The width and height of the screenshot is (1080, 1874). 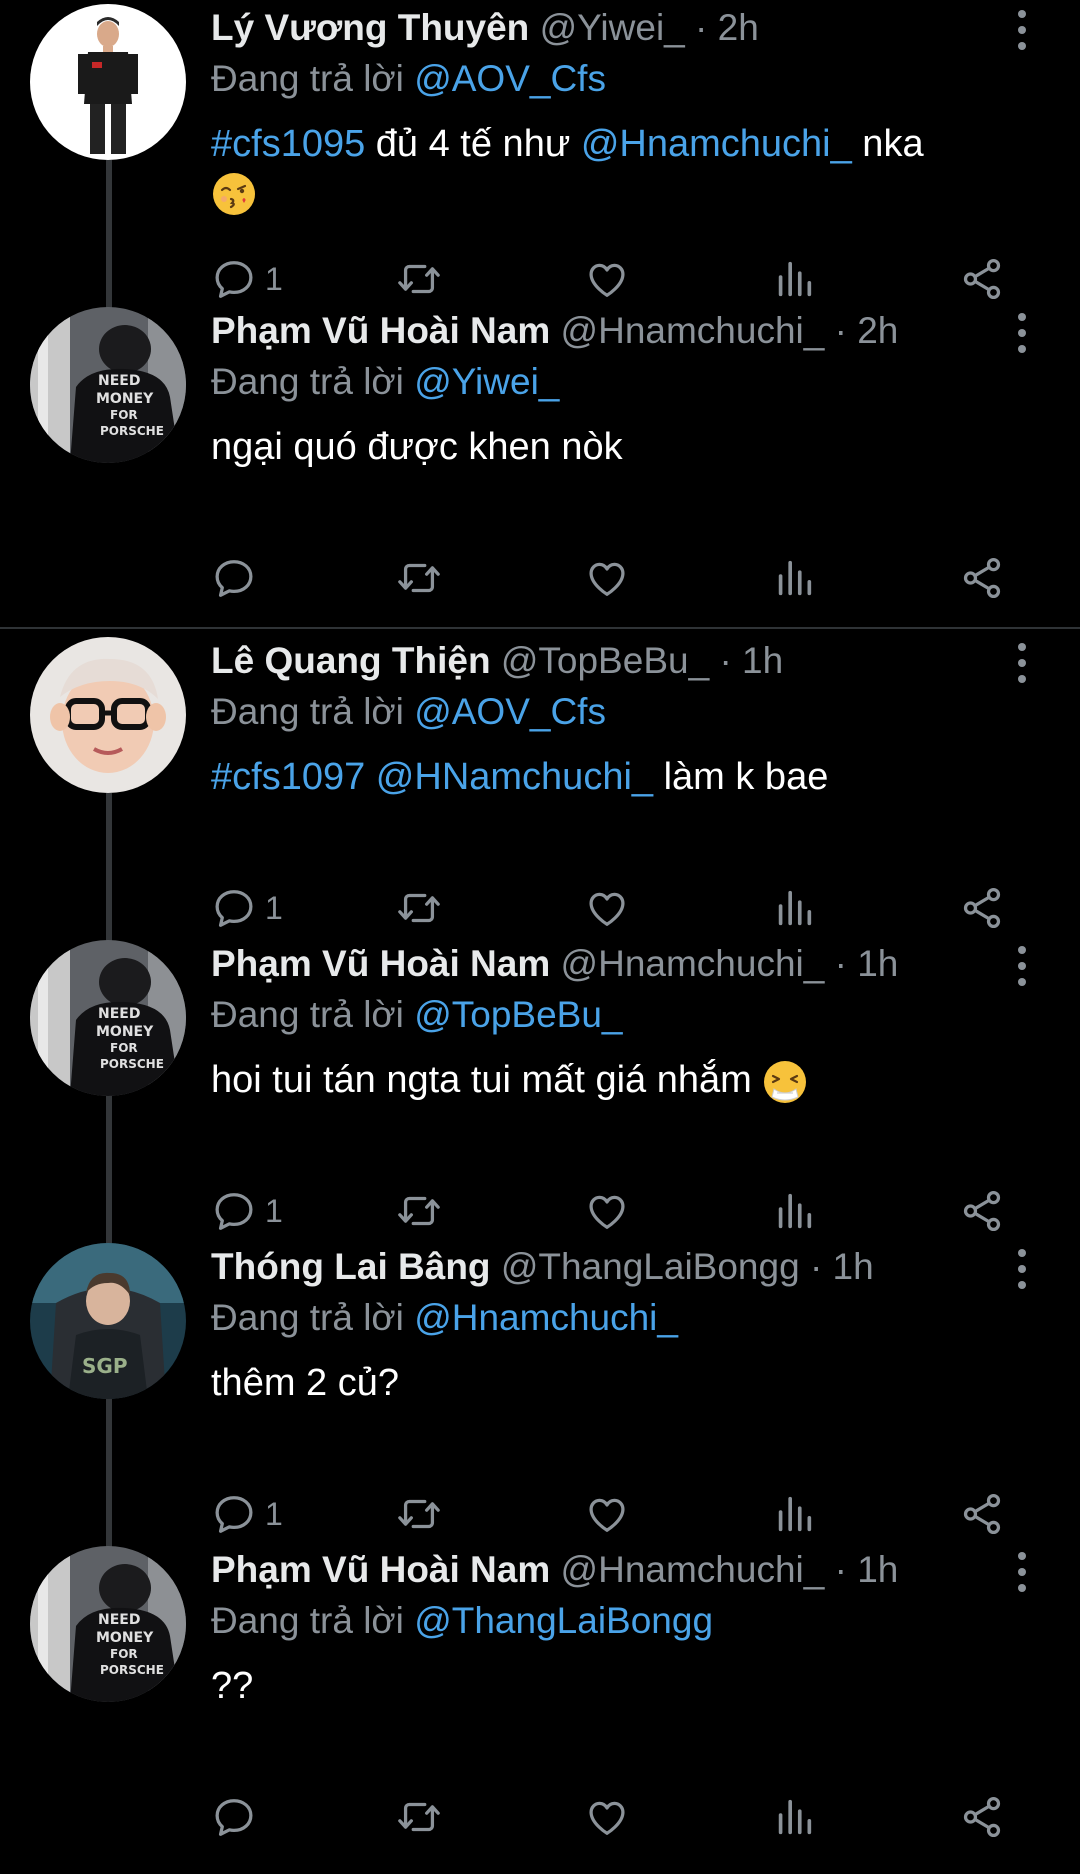 What do you see at coordinates (486, 381) in the screenshot?
I see `reply-to-mention: @Yiwei_` at bounding box center [486, 381].